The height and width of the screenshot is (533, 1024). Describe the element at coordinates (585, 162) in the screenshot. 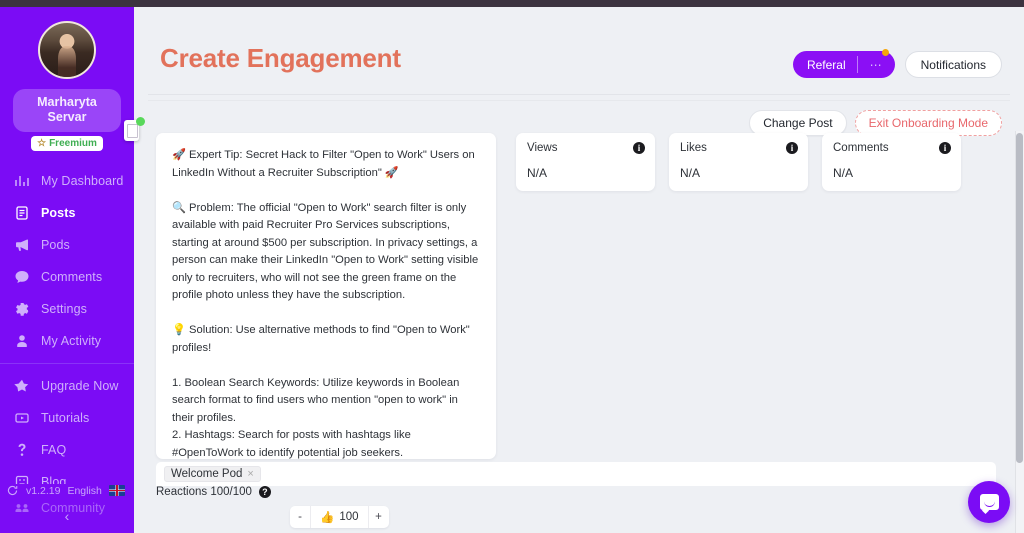

I see `stat-card-views: Views N/A i` at that location.